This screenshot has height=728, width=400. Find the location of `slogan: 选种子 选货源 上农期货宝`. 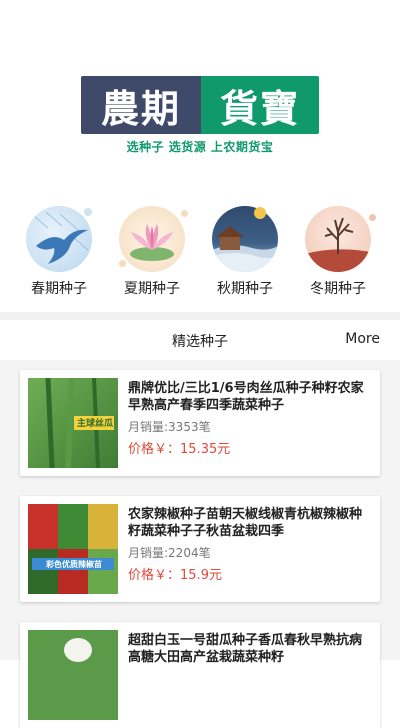

slogan: 选种子 选货源 上农期货宝 is located at coordinates (200, 147).